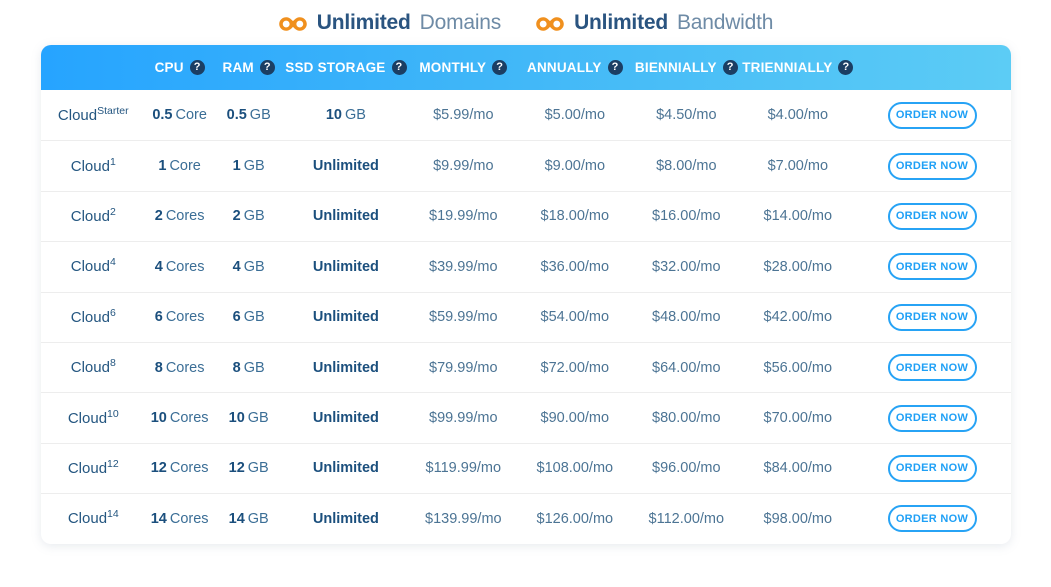 This screenshot has height=587, width=1051. I want to click on monthly-price-cell: $39.99/mo, so click(464, 267).